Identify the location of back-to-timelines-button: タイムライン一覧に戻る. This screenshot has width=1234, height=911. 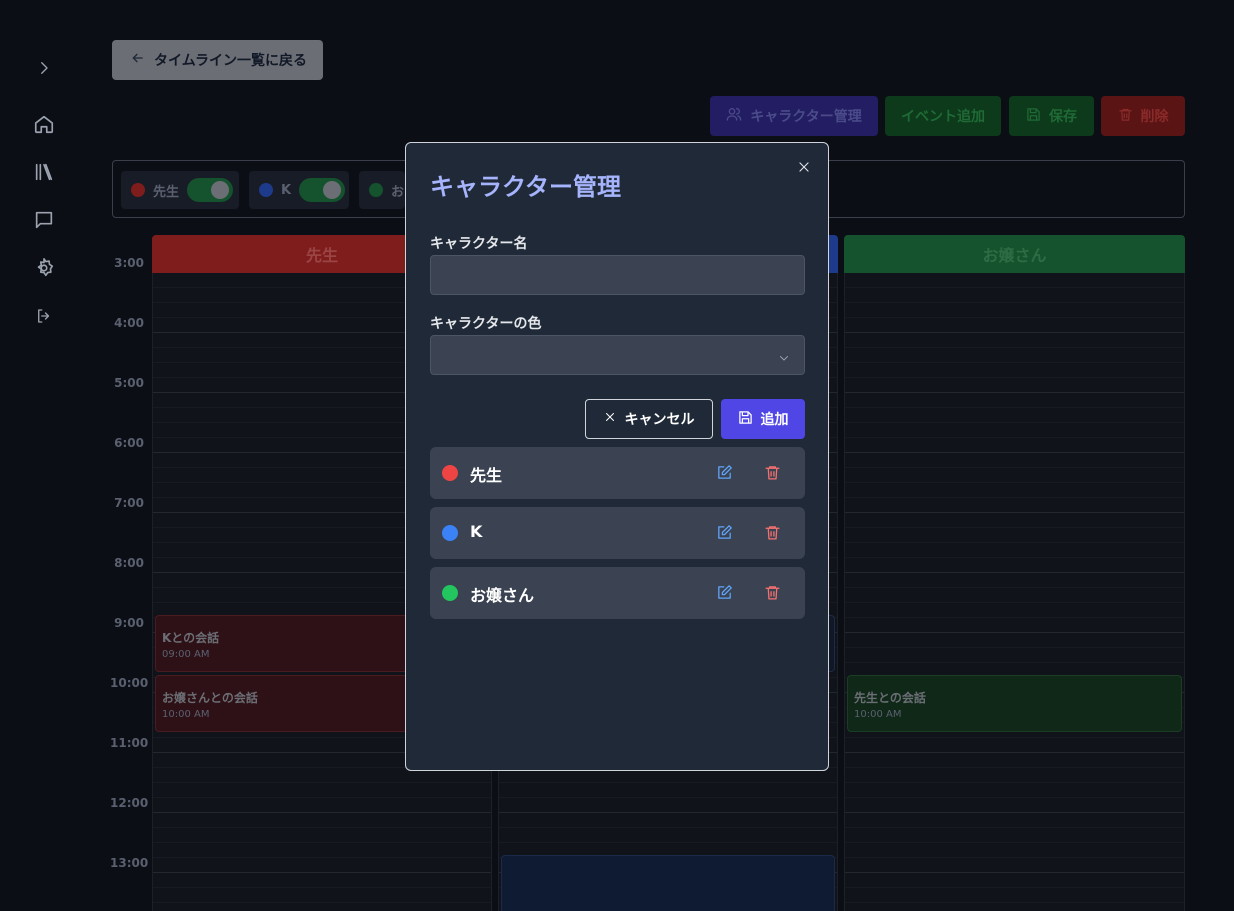
(217, 60).